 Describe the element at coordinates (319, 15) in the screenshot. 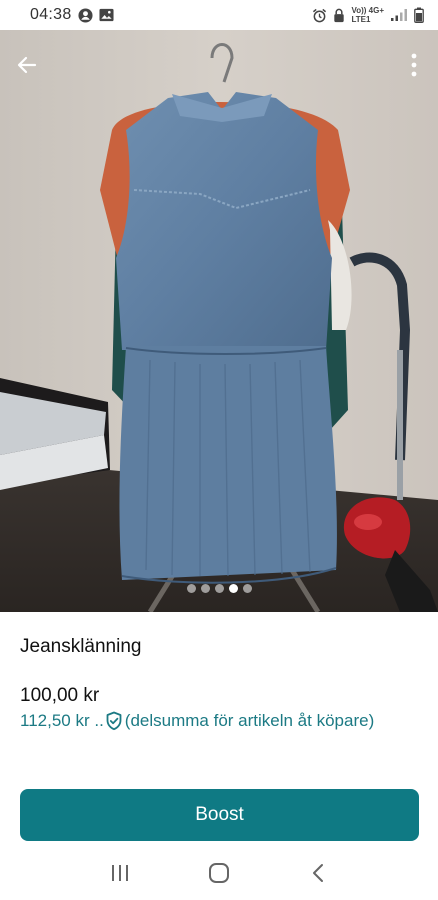

I see `alarm-icon` at that location.